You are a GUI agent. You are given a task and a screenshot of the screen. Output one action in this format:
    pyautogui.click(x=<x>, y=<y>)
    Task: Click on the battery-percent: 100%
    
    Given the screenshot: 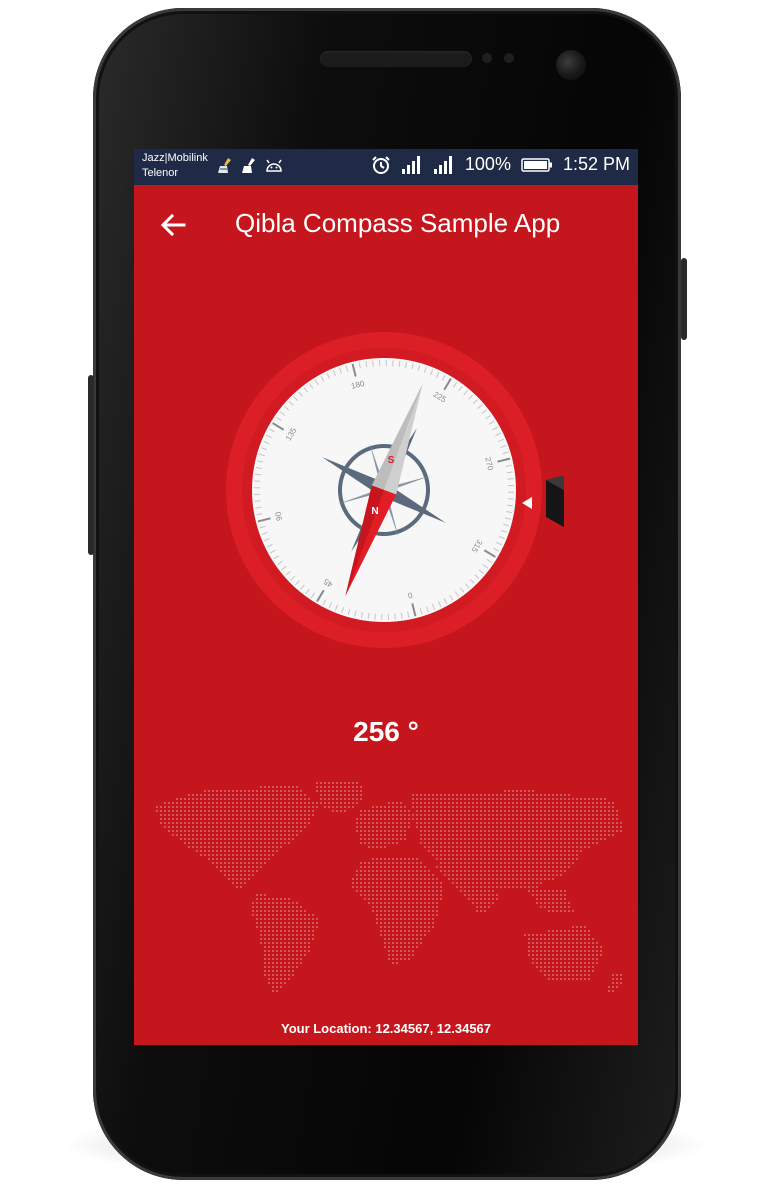 What is the action you would take?
    pyautogui.click(x=487, y=164)
    